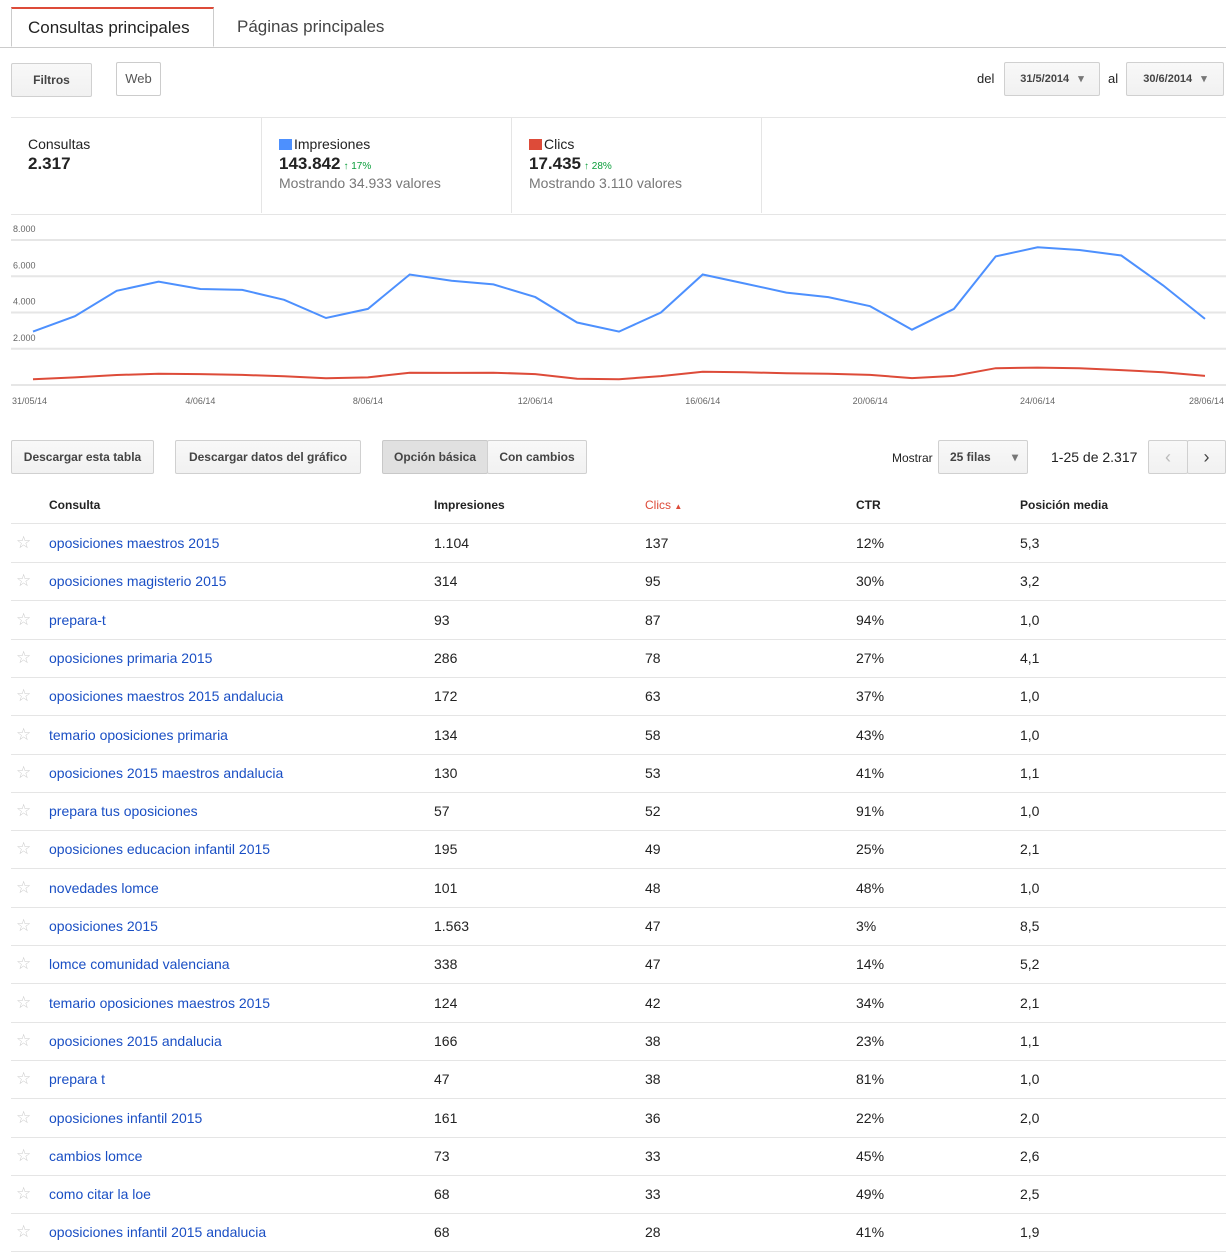 The width and height of the screenshot is (1226, 1252). I want to click on query-link: prepara-t, so click(77, 620).